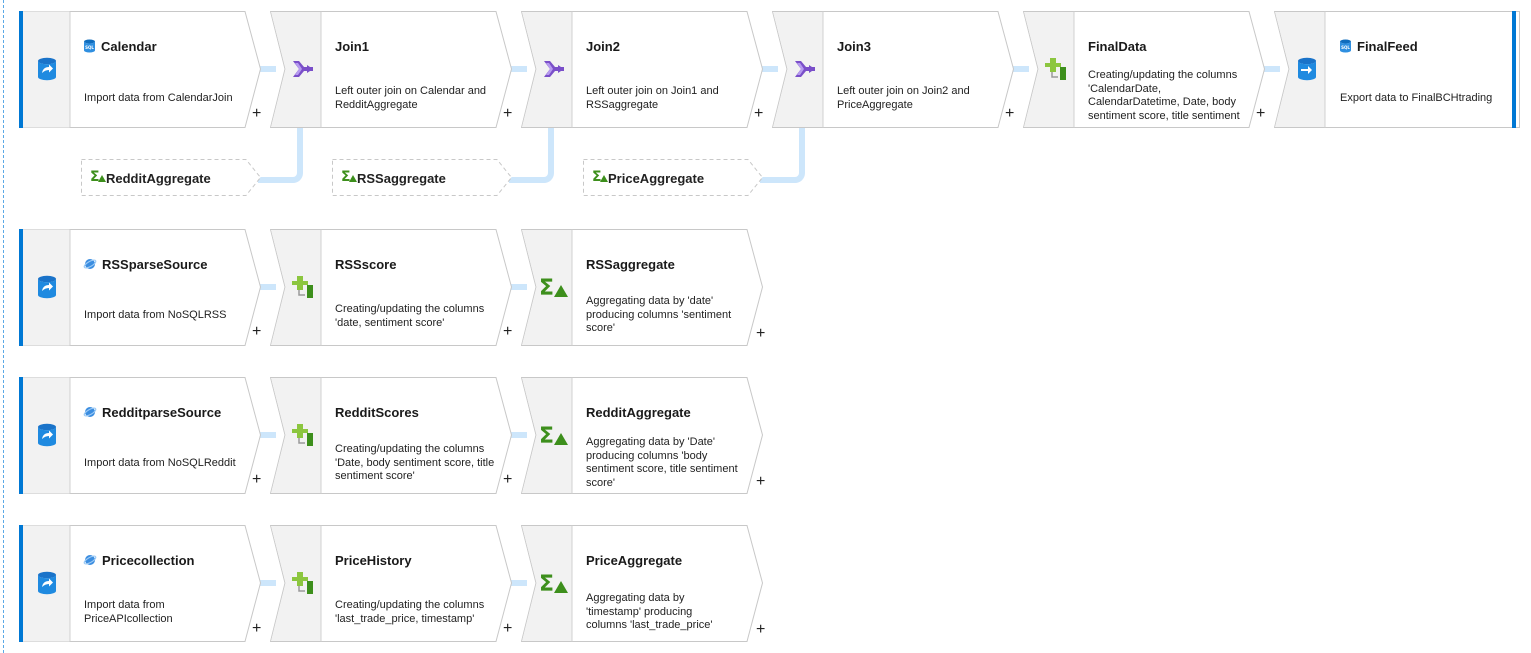 The image size is (1531, 653). Describe the element at coordinates (138, 561) in the screenshot. I see `node-title: Pricecollection` at that location.